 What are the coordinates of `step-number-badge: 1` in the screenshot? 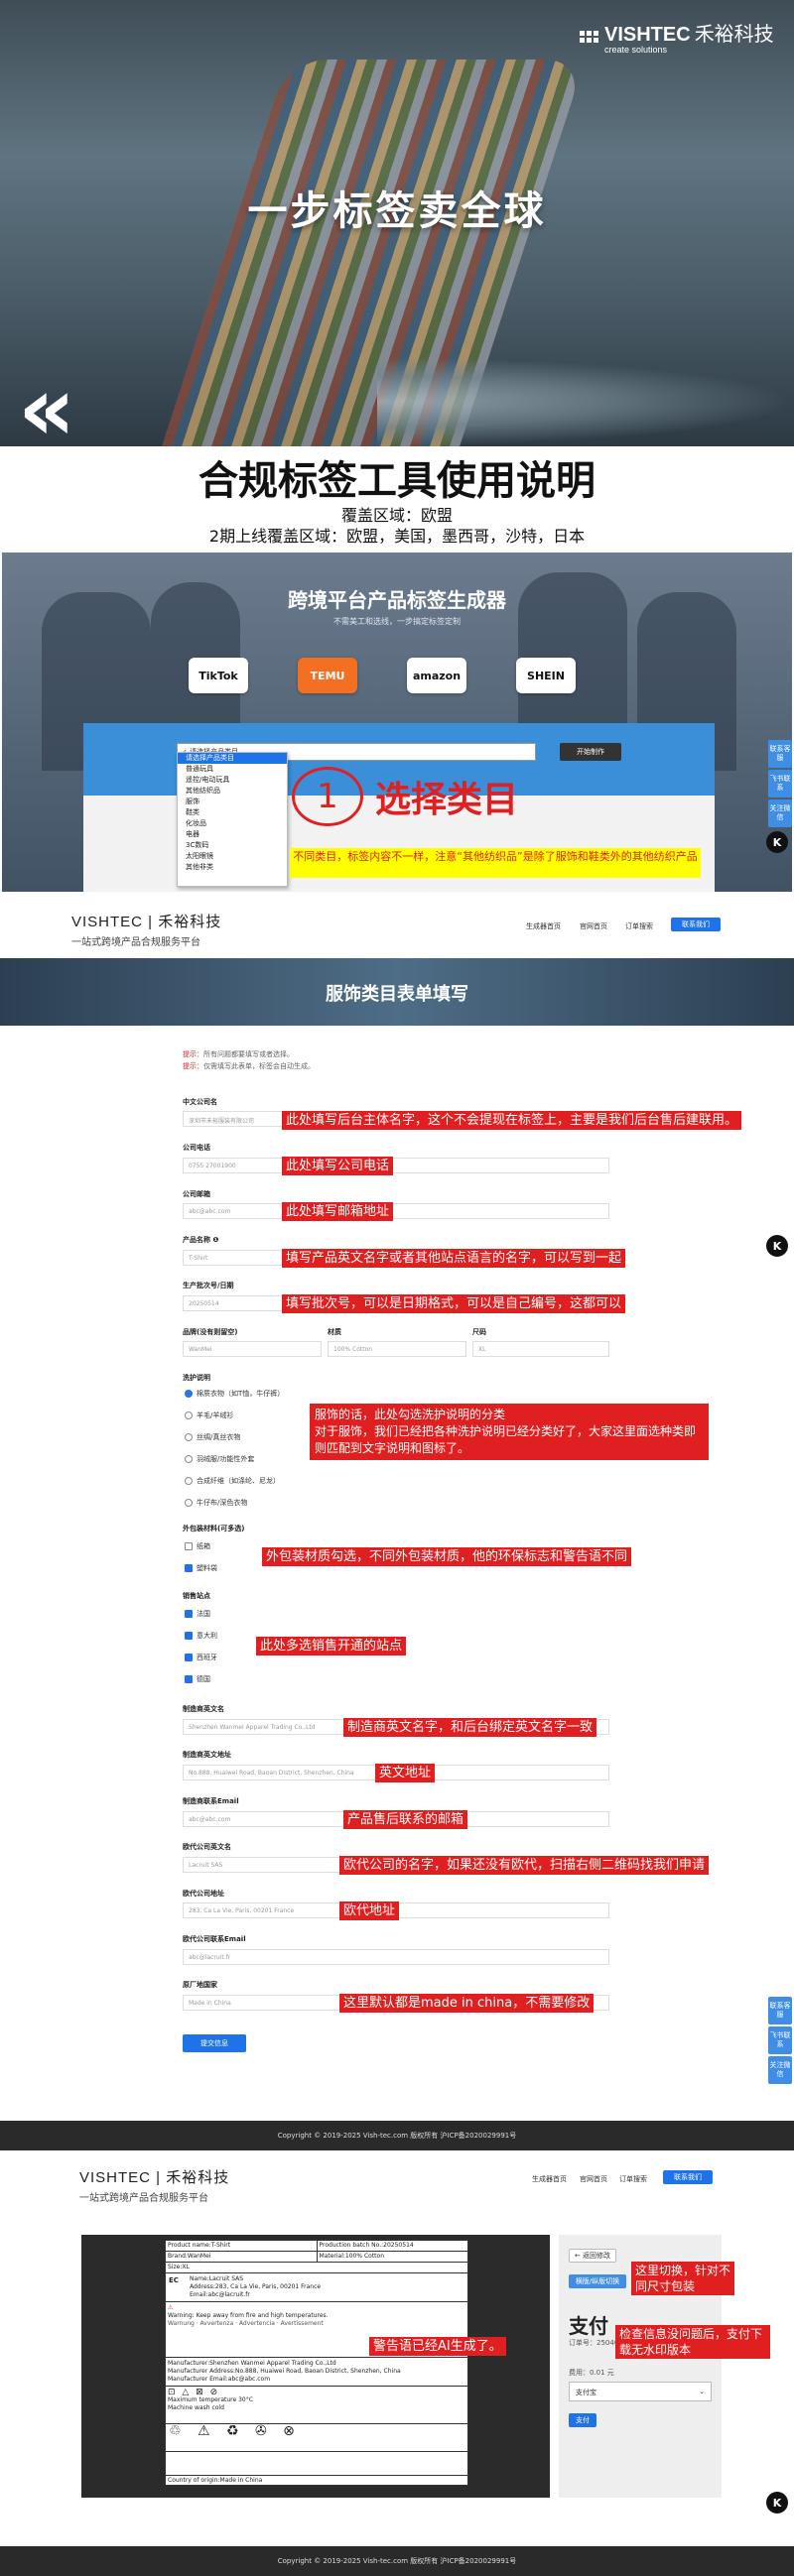 It's located at (327, 796).